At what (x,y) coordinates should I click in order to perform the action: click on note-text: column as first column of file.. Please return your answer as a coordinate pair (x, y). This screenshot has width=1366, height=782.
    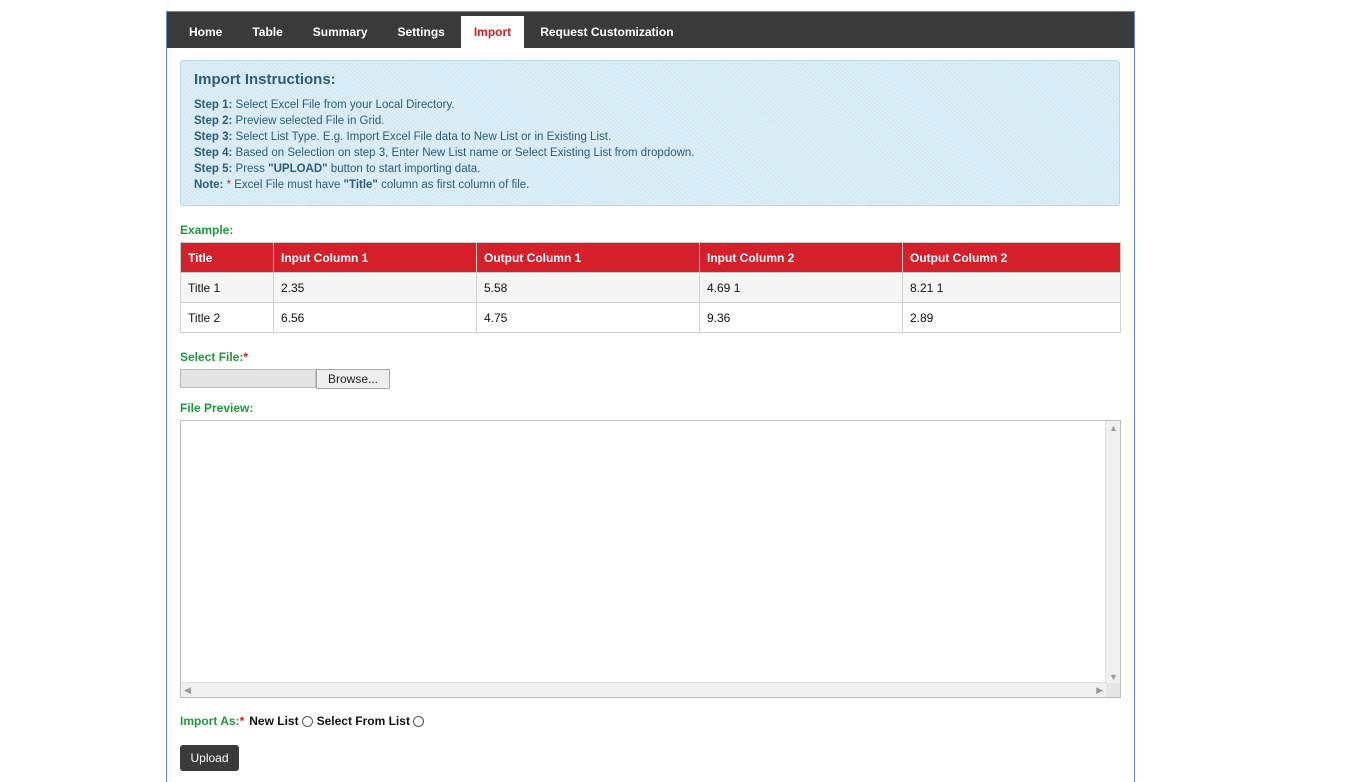
    Looking at the image, I should click on (453, 185).